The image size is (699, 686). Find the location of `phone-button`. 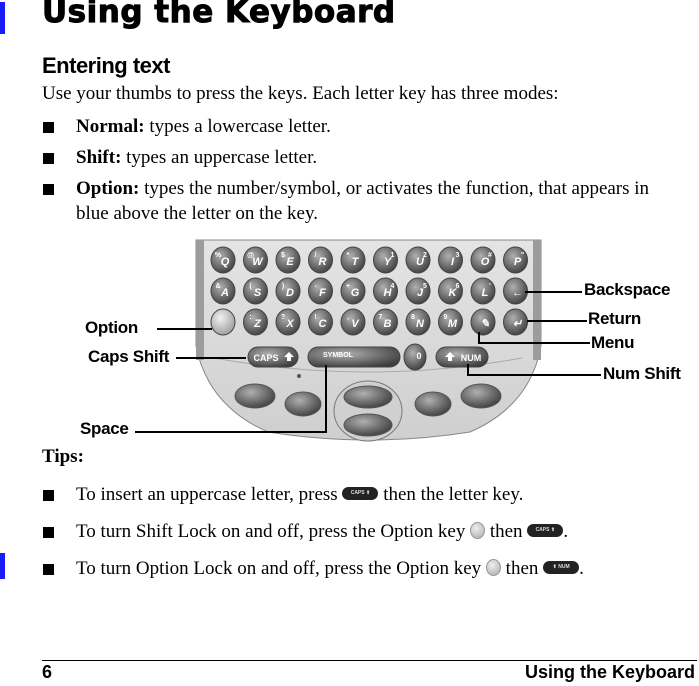

phone-button is located at coordinates (255, 396).